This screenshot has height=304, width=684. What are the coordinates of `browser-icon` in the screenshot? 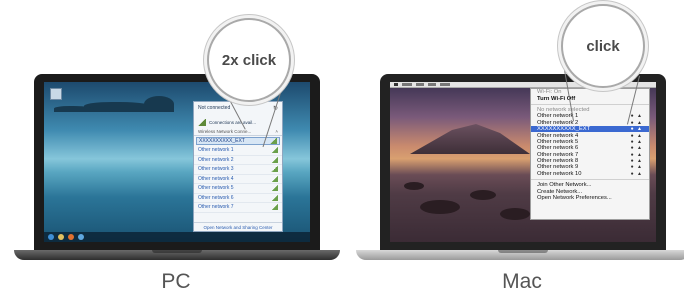 It's located at (81, 237).